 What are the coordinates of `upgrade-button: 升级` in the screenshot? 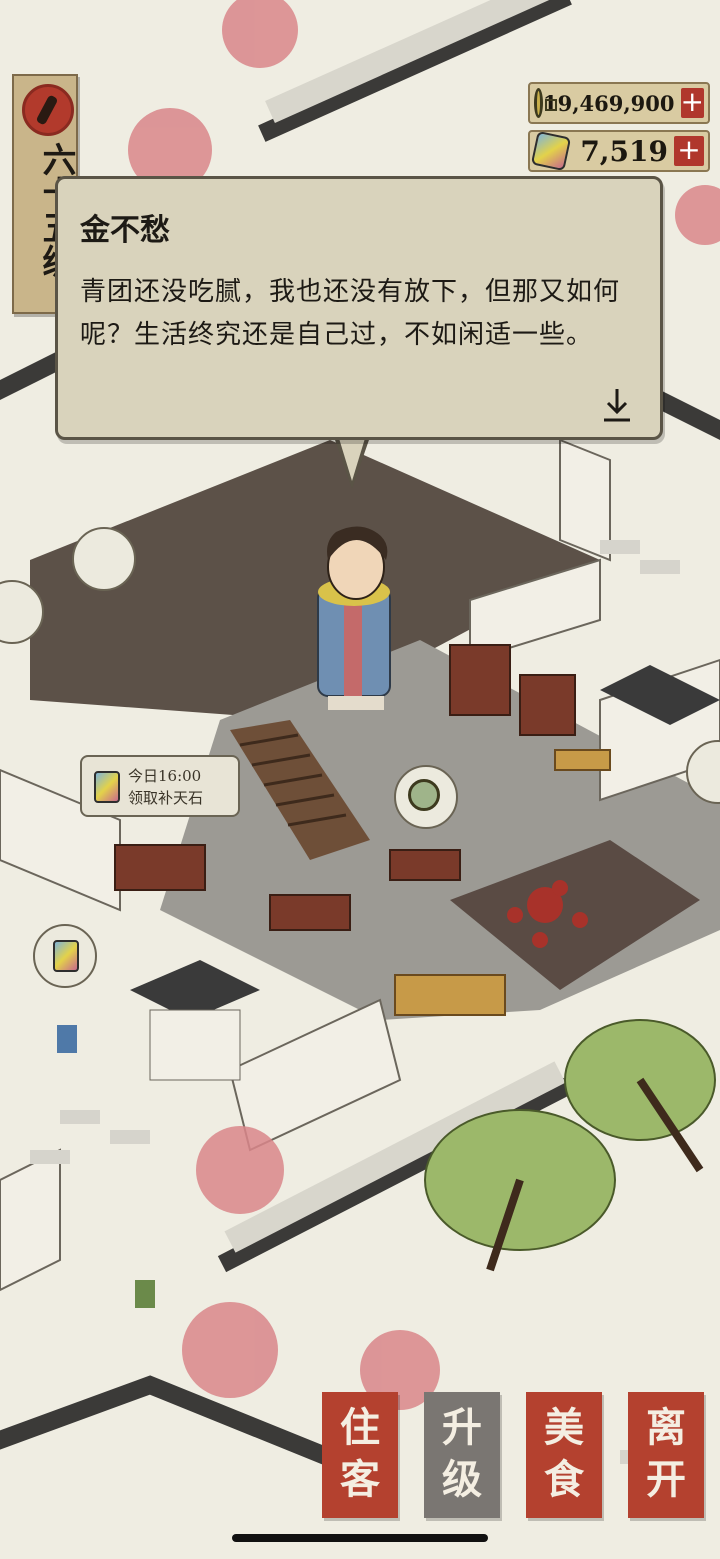 It's located at (462, 1455).